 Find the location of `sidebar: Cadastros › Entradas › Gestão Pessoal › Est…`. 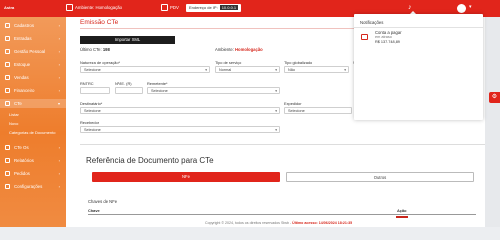

sidebar: Cadastros › Entradas › Gestão Pessoal › Est… is located at coordinates (33, 122).